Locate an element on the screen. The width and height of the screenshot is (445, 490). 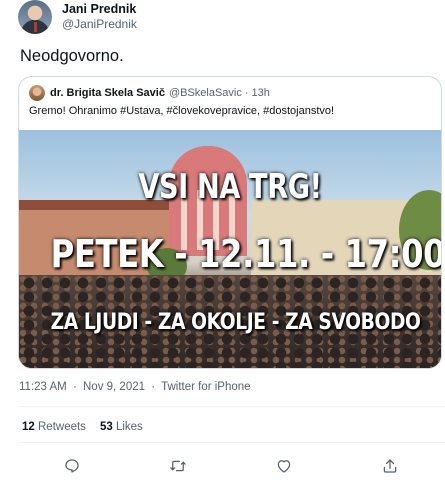
retweets-stat: 12 Retweets is located at coordinates (54, 427).